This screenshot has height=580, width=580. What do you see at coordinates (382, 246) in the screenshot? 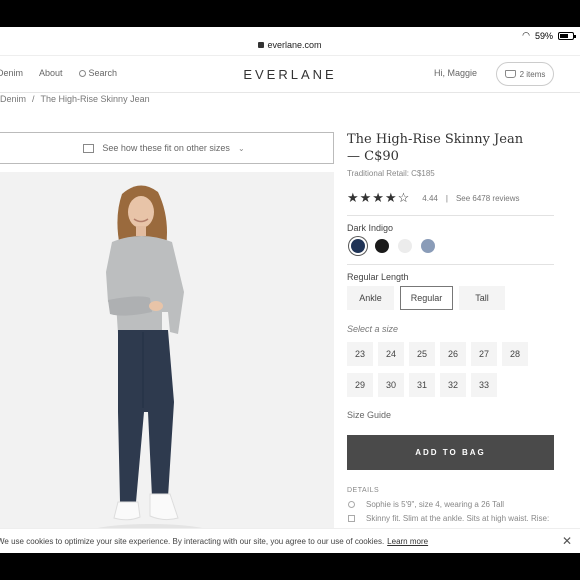
I see `swatch-black` at bounding box center [382, 246].